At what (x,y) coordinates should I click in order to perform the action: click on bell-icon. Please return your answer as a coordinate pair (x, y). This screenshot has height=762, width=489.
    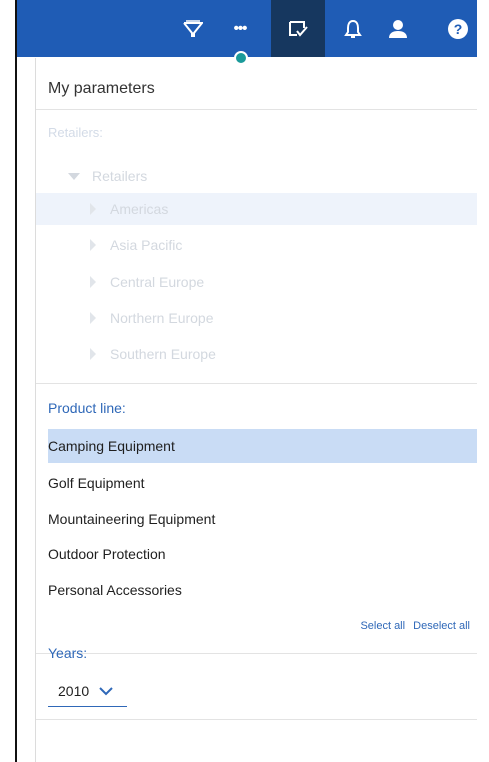
    Looking at the image, I should click on (353, 28).